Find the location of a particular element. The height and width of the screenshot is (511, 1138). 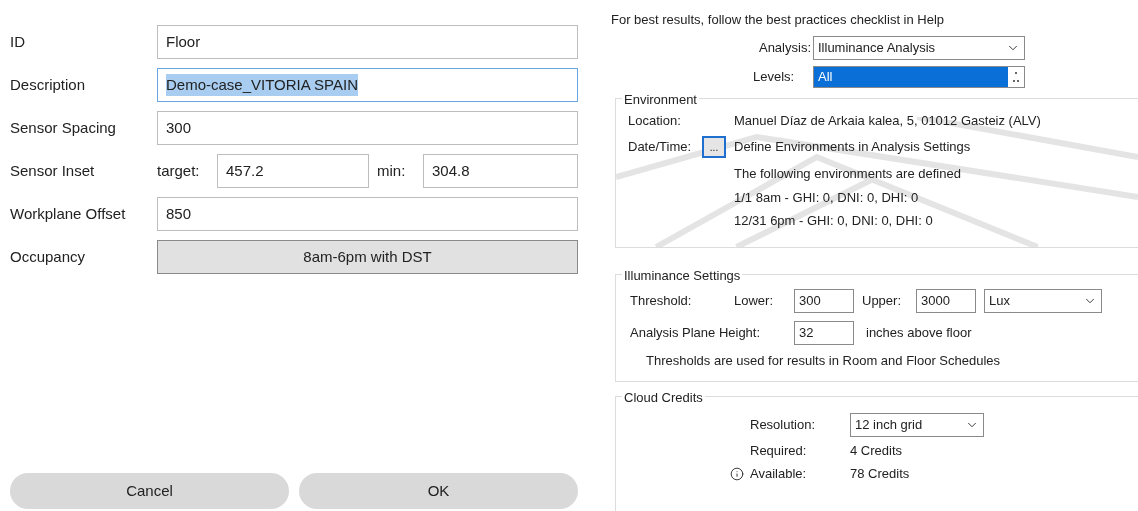

field-label: Date/Time: is located at coordinates (660, 147).